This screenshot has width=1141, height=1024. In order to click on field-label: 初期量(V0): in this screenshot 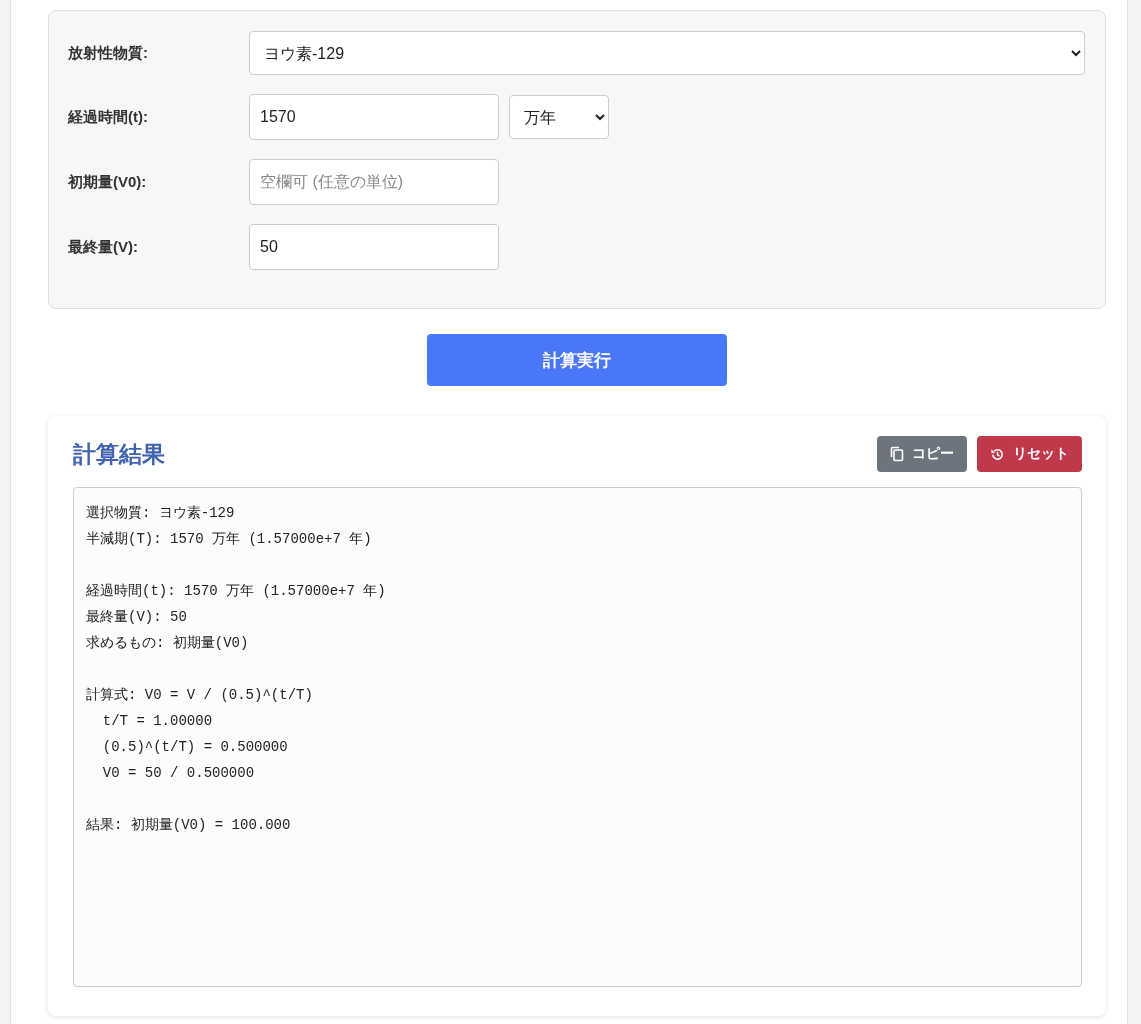, I will do `click(108, 182)`.